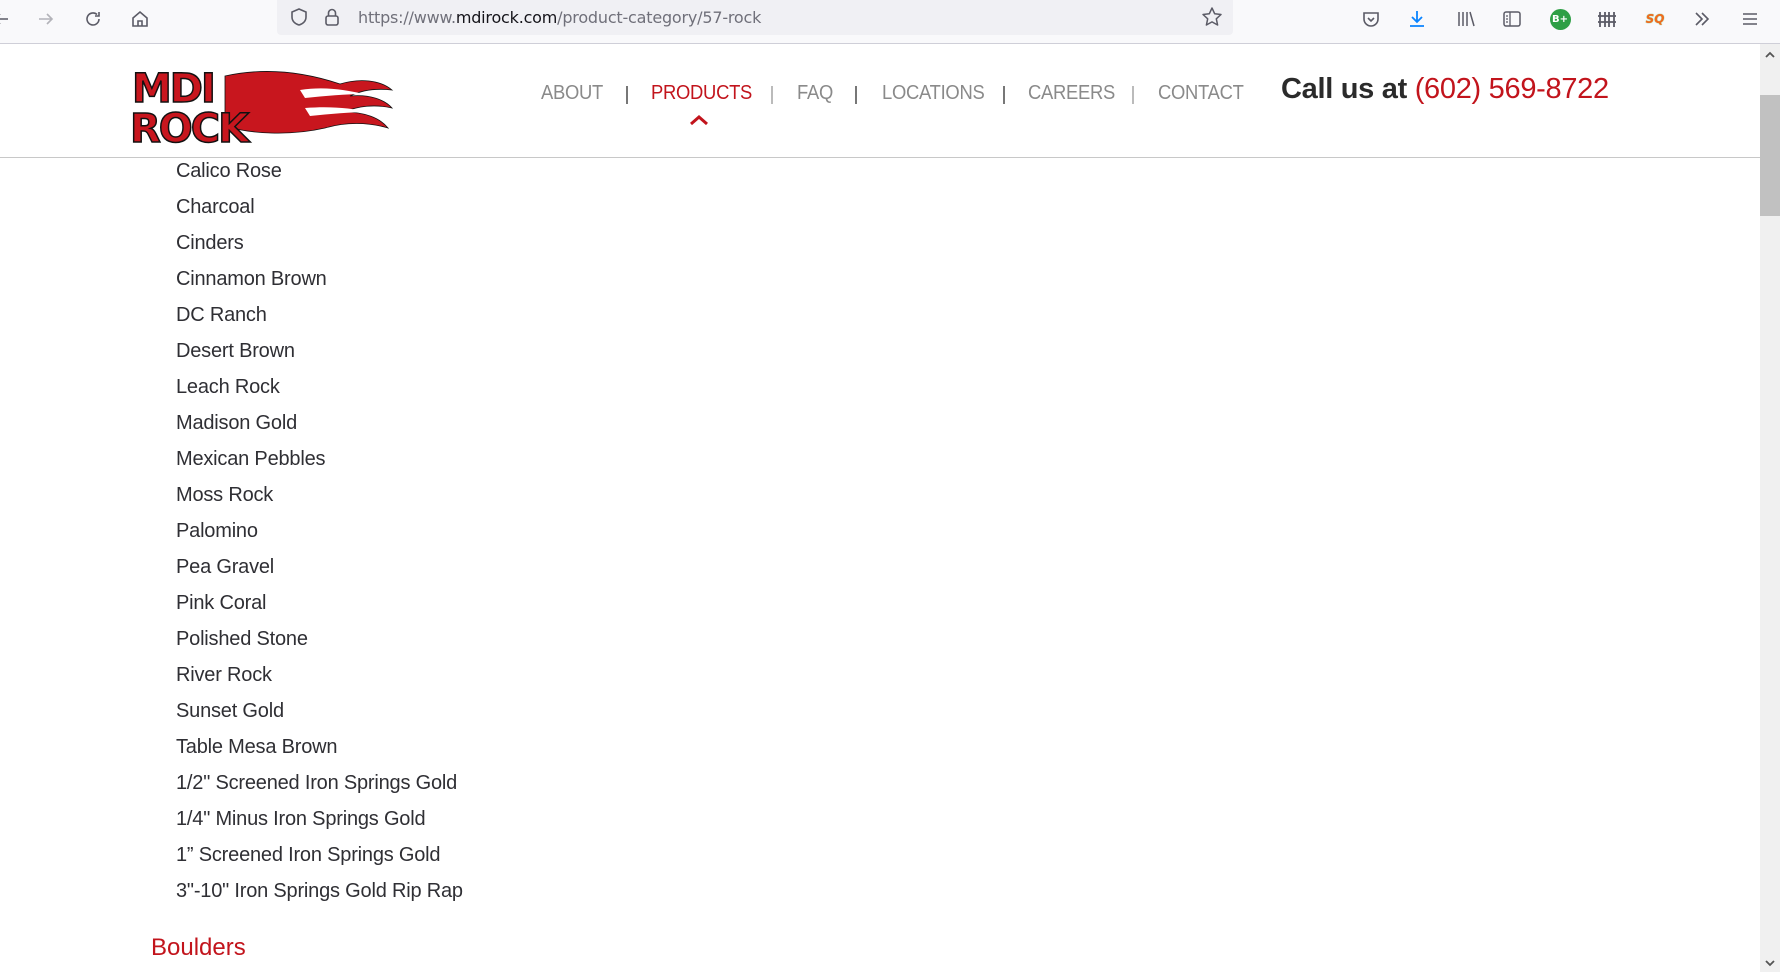  I want to click on product-list-item: Leach Rock, so click(228, 387).